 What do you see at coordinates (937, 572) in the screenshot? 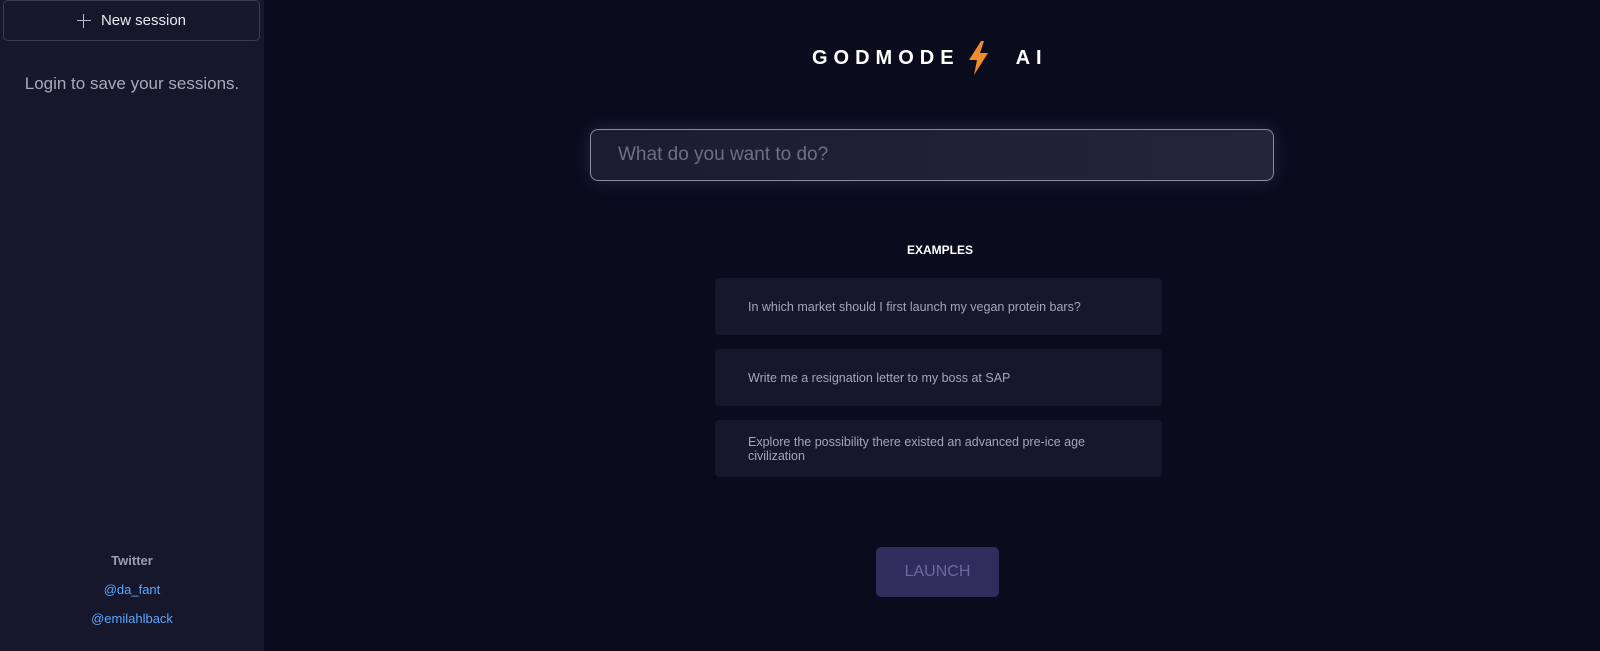
I see `launch-button: LAUNCH` at bounding box center [937, 572].